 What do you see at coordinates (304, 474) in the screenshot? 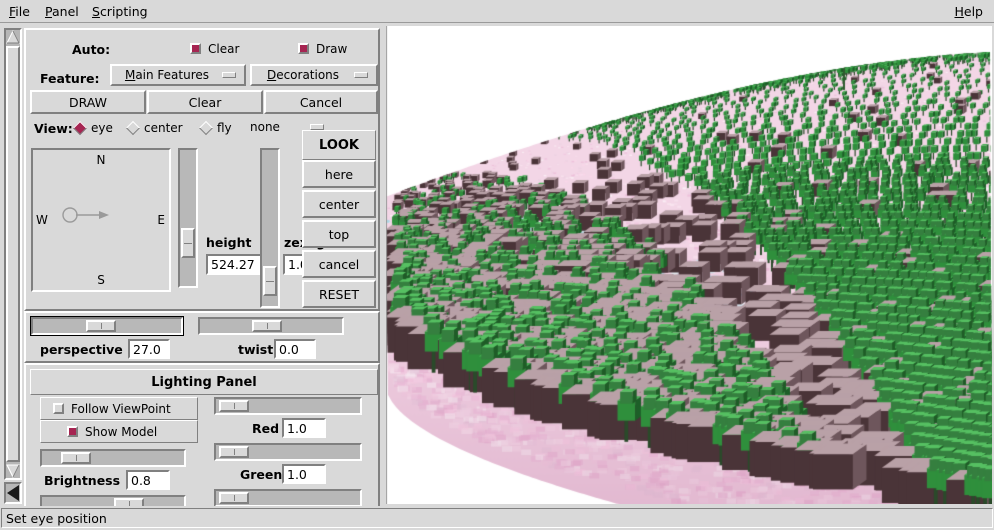
I see `green-value-field: 1.0` at bounding box center [304, 474].